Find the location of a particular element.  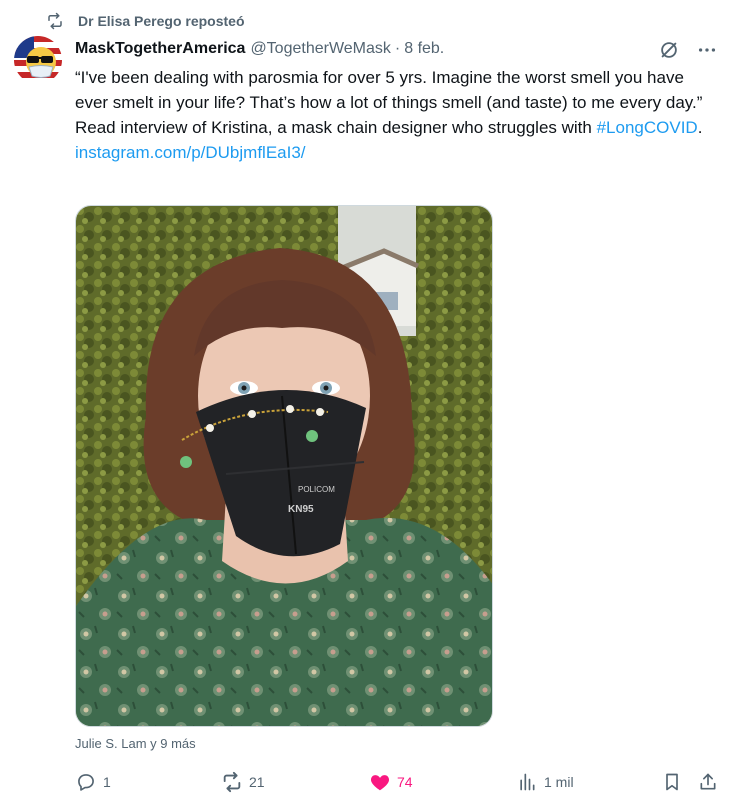

bookmark-icon is located at coordinates (672, 782).